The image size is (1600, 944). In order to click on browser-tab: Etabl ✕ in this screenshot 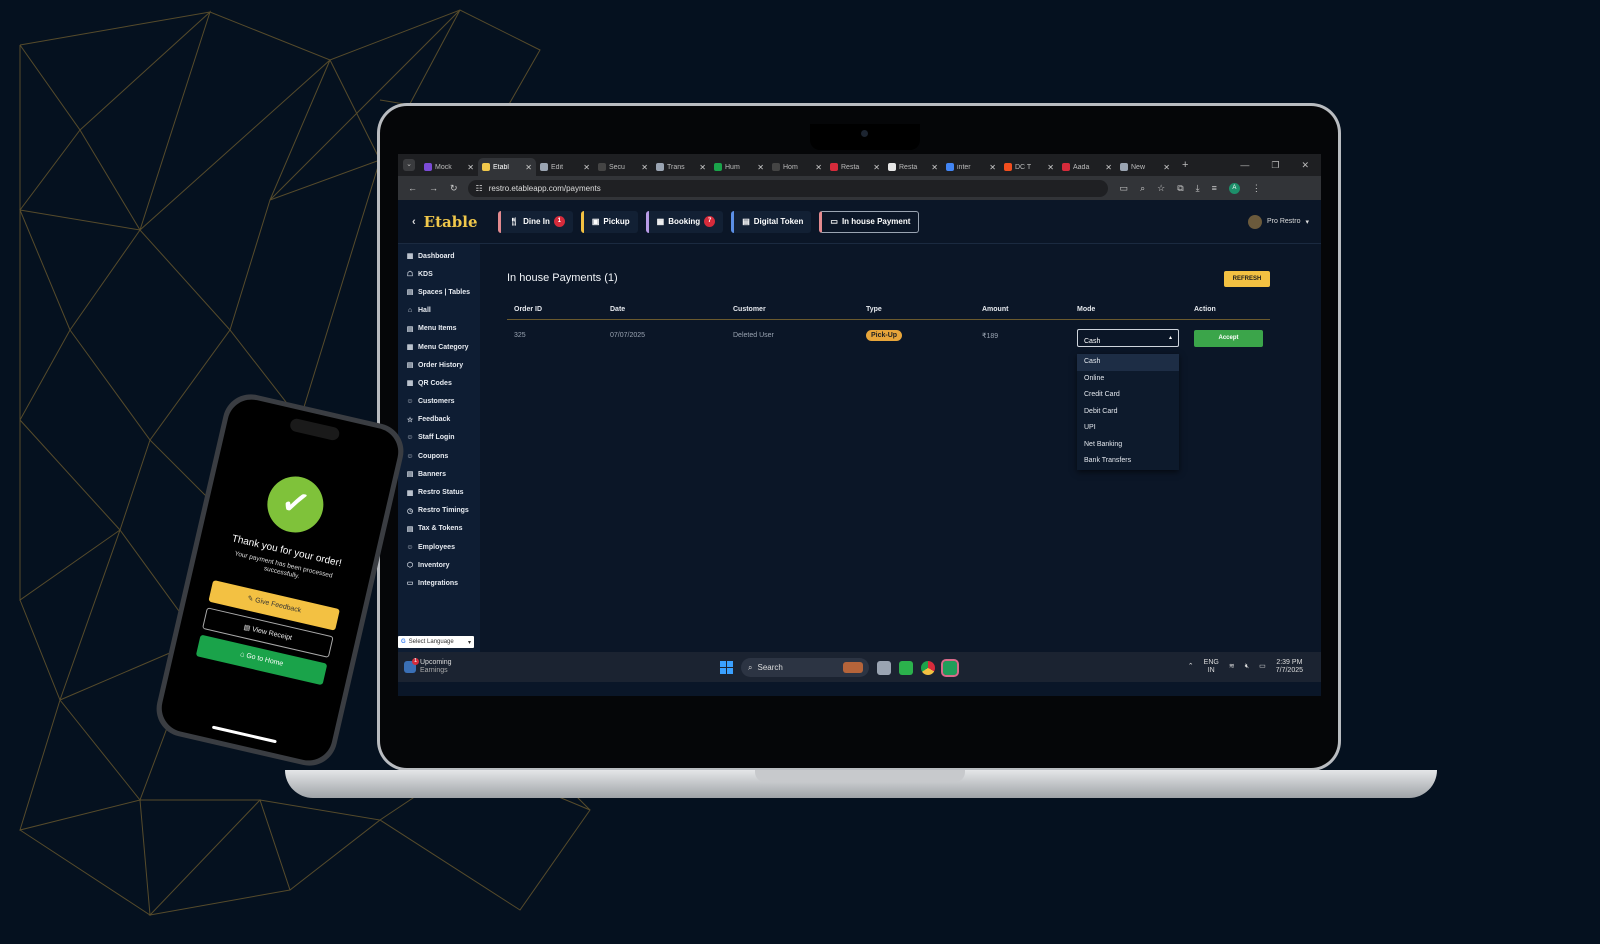, I will do `click(507, 167)`.